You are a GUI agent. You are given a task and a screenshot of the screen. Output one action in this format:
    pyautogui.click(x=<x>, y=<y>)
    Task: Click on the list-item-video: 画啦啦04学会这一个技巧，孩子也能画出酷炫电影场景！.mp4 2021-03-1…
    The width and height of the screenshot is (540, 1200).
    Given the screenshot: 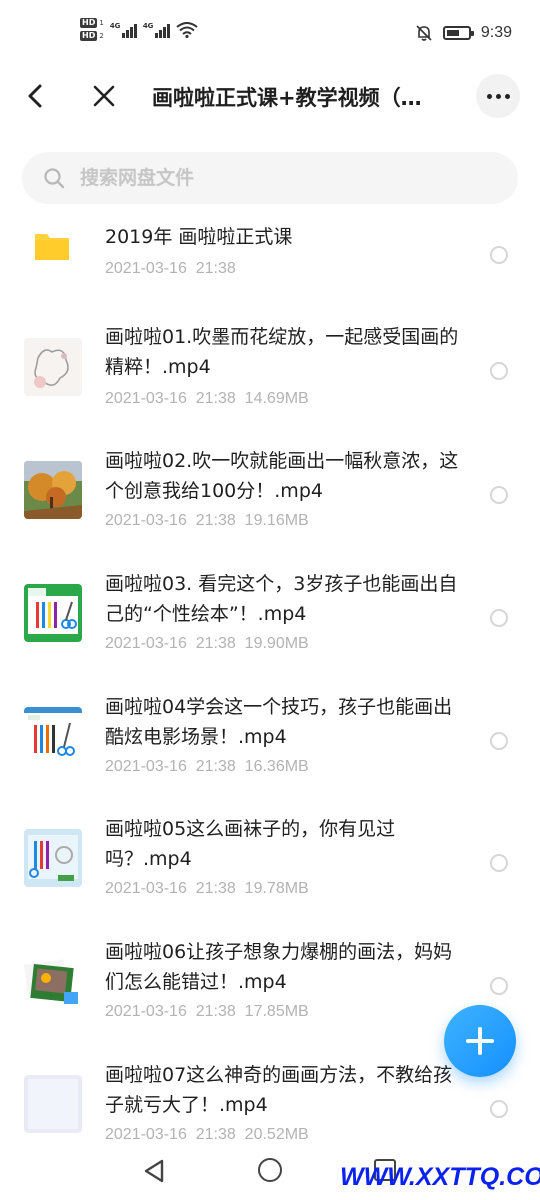 What is the action you would take?
    pyautogui.click(x=270, y=751)
    